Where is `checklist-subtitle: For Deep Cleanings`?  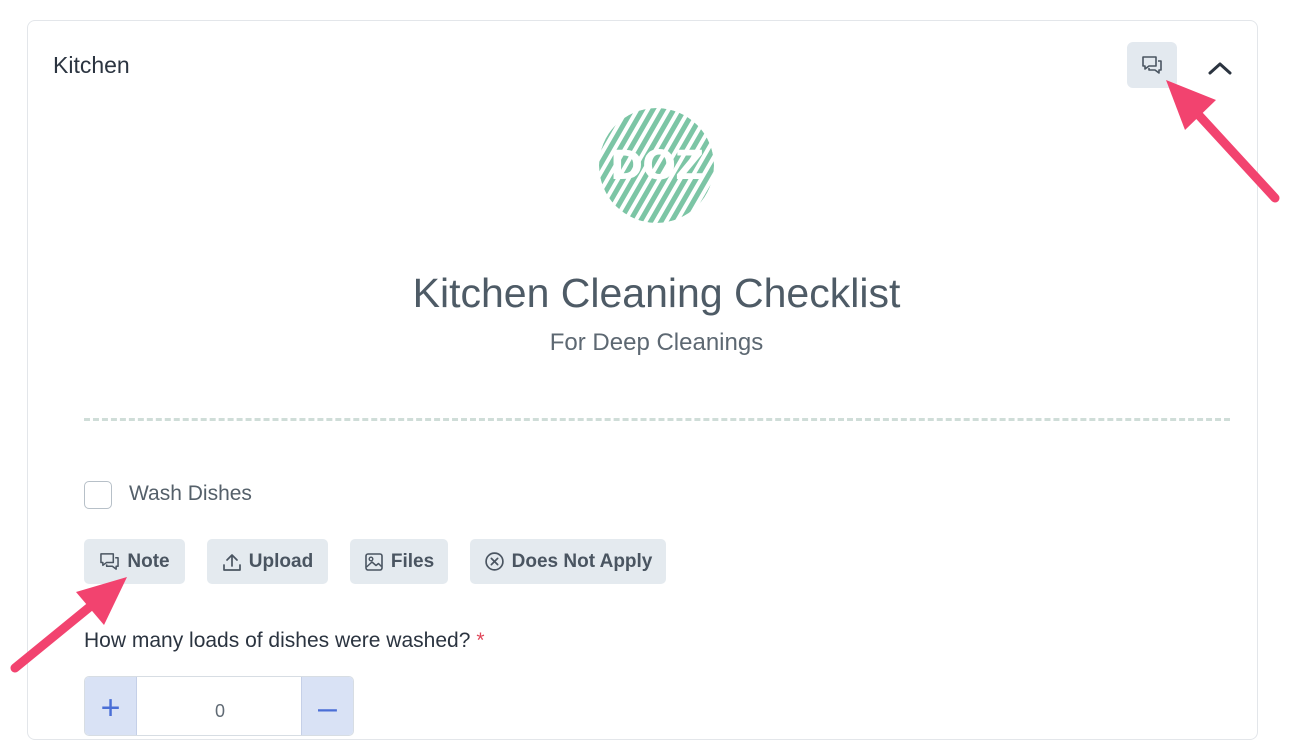 checklist-subtitle: For Deep Cleanings is located at coordinates (656, 342).